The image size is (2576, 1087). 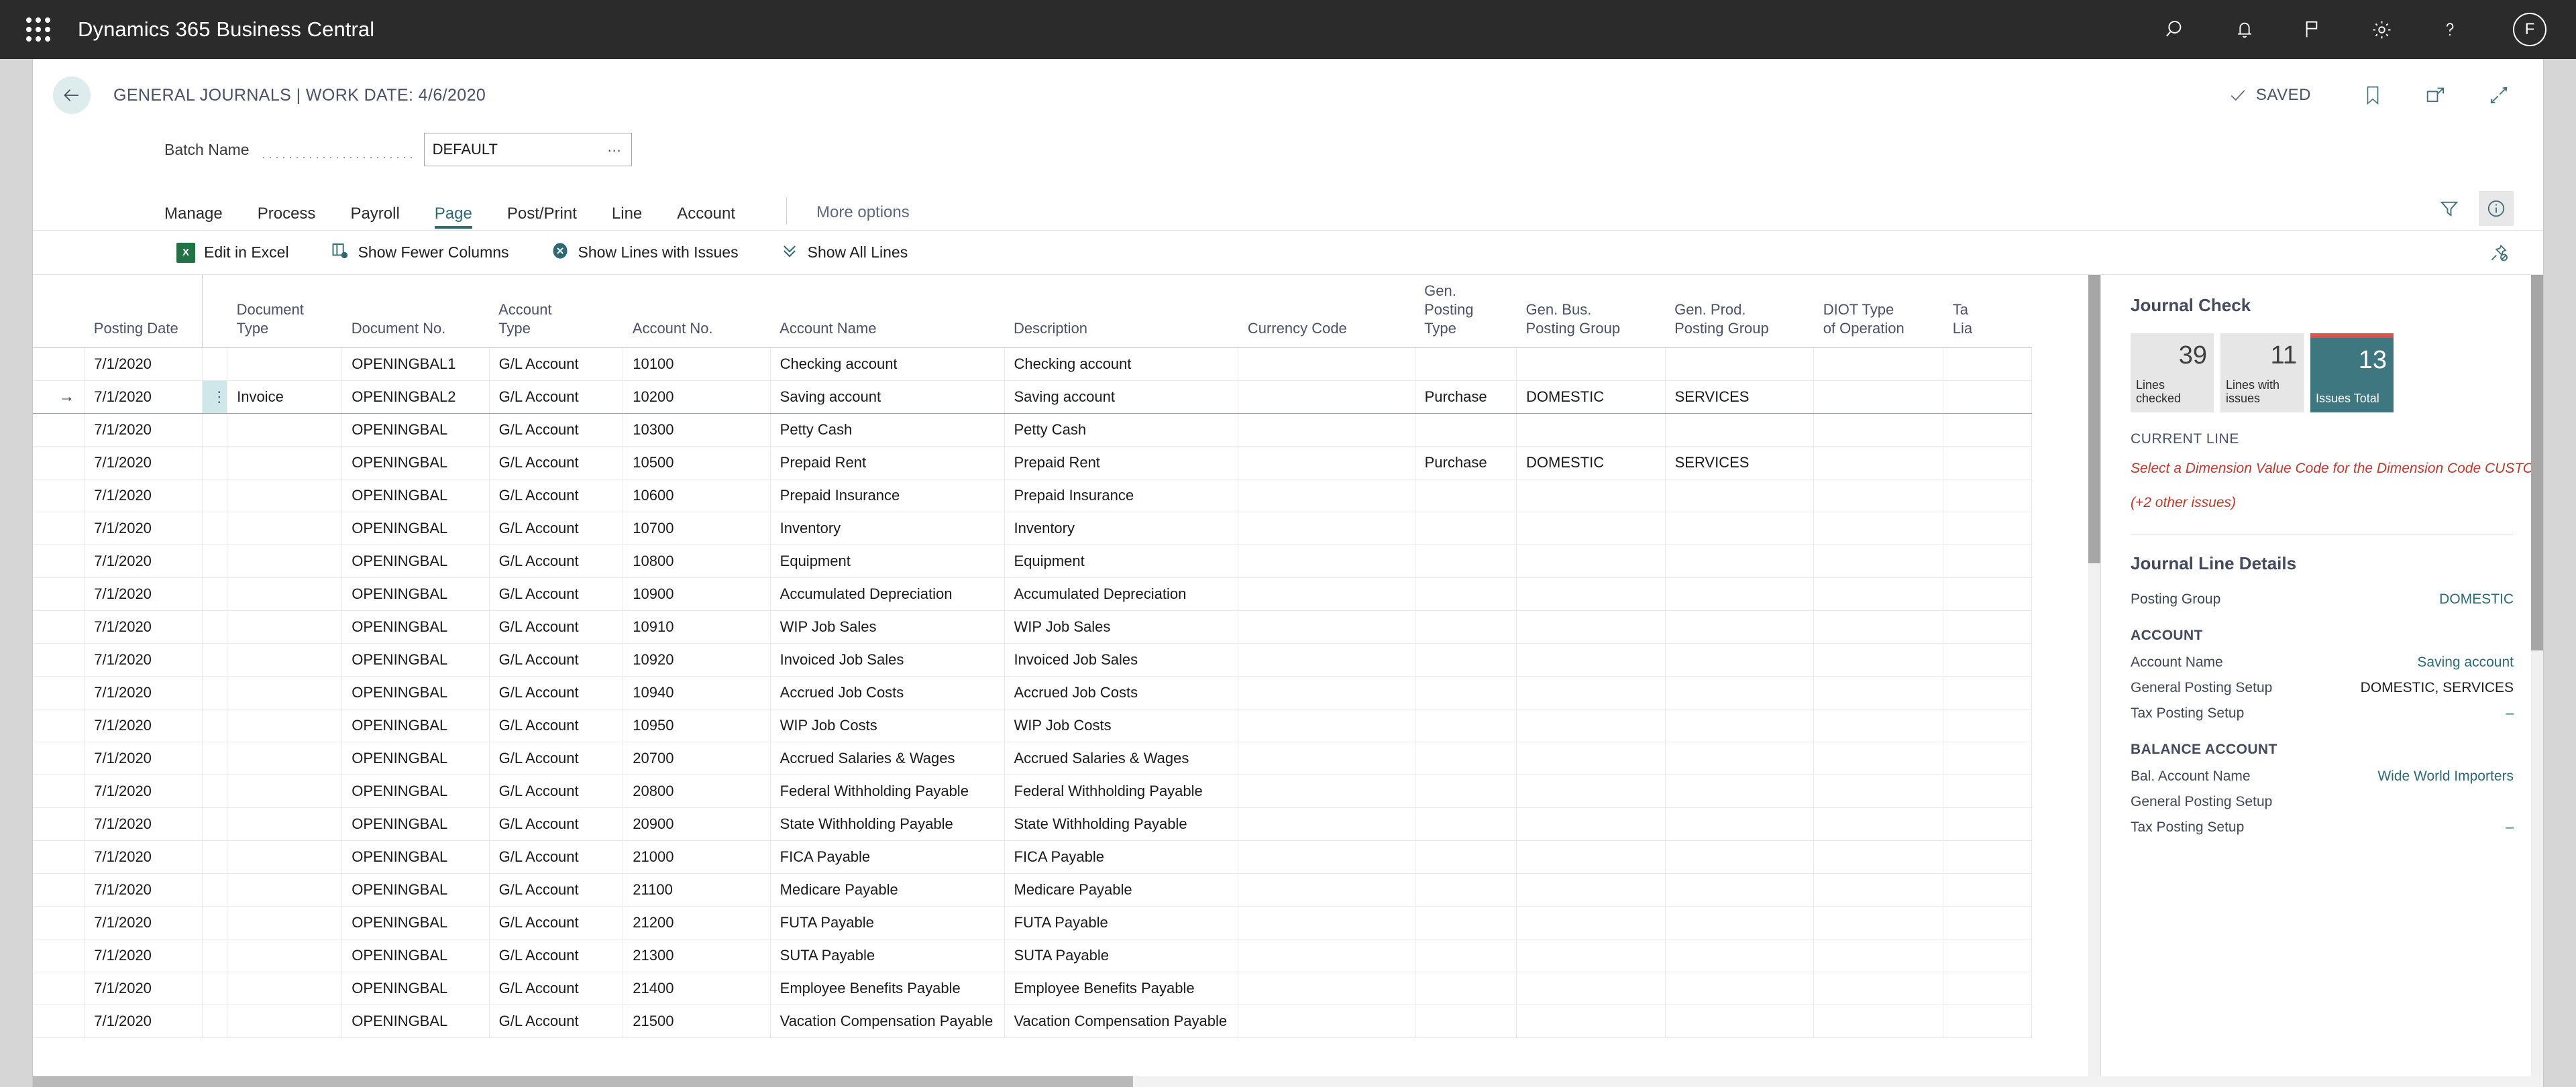 What do you see at coordinates (697, 923) in the screenshot?
I see `cell-account-no: 21200` at bounding box center [697, 923].